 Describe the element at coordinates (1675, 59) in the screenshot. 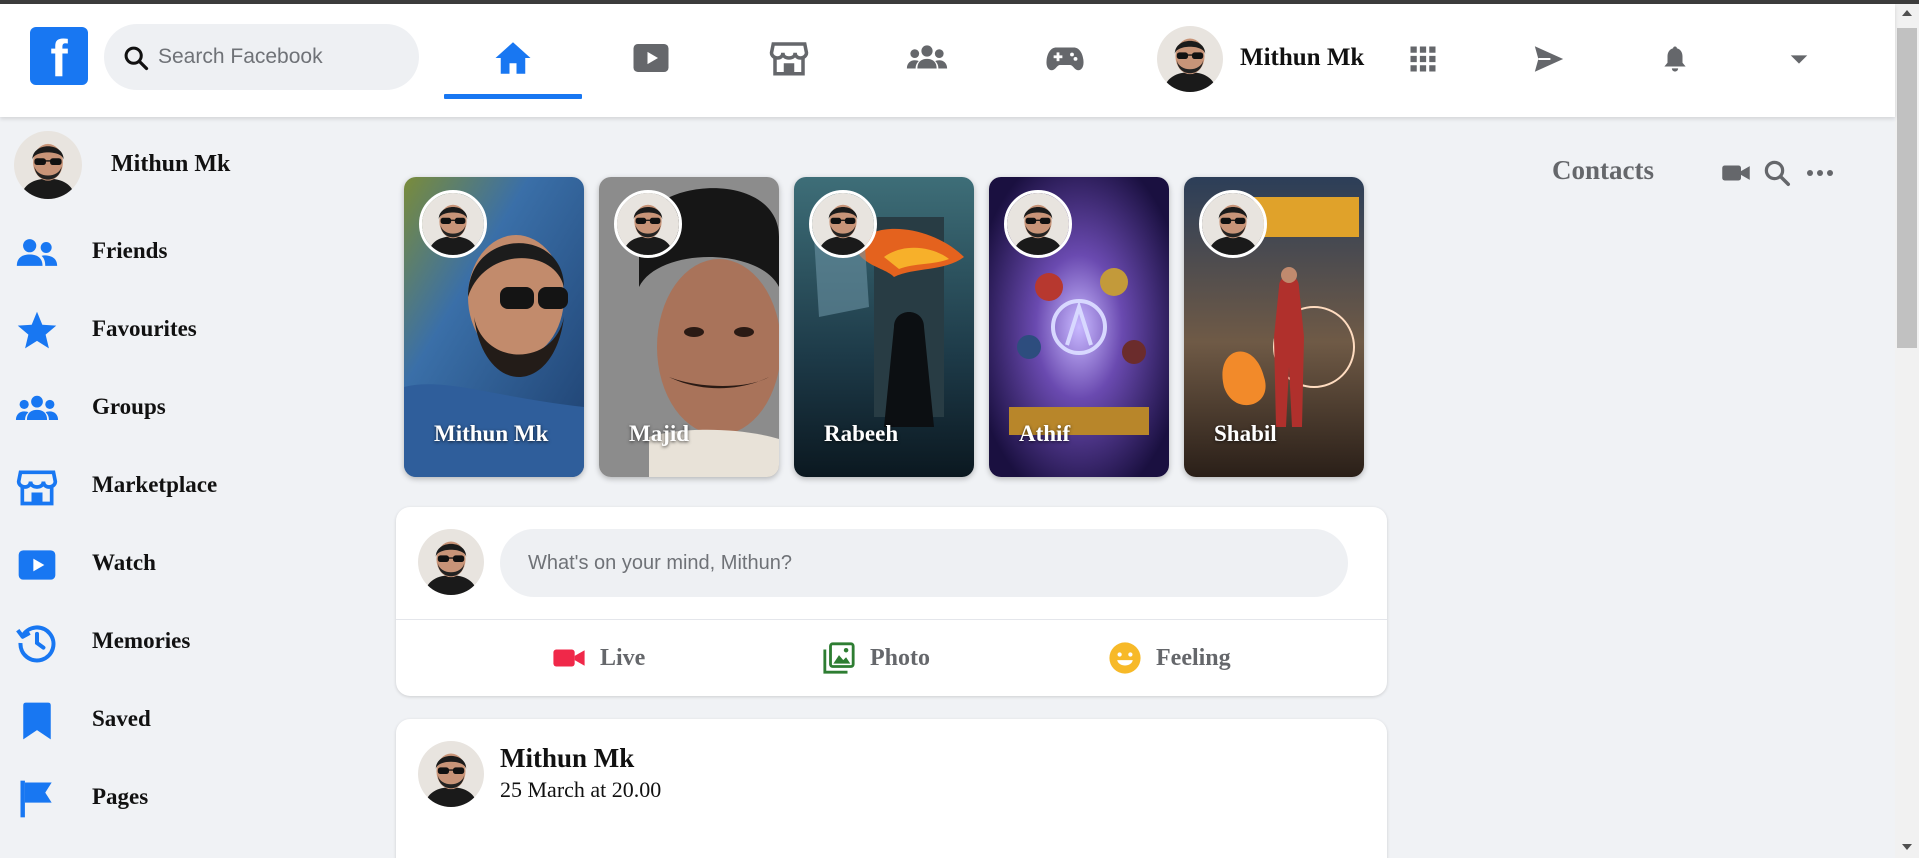

I see `bell-icon` at that location.